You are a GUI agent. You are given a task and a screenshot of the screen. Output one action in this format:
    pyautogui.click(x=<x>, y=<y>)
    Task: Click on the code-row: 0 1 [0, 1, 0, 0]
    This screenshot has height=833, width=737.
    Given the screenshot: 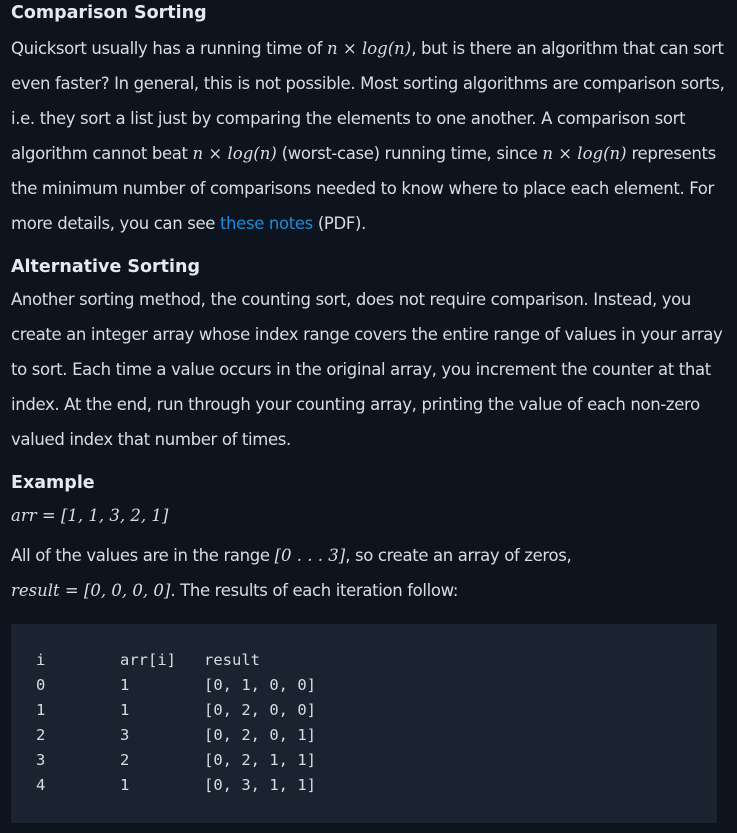 What is the action you would take?
    pyautogui.click(x=364, y=685)
    